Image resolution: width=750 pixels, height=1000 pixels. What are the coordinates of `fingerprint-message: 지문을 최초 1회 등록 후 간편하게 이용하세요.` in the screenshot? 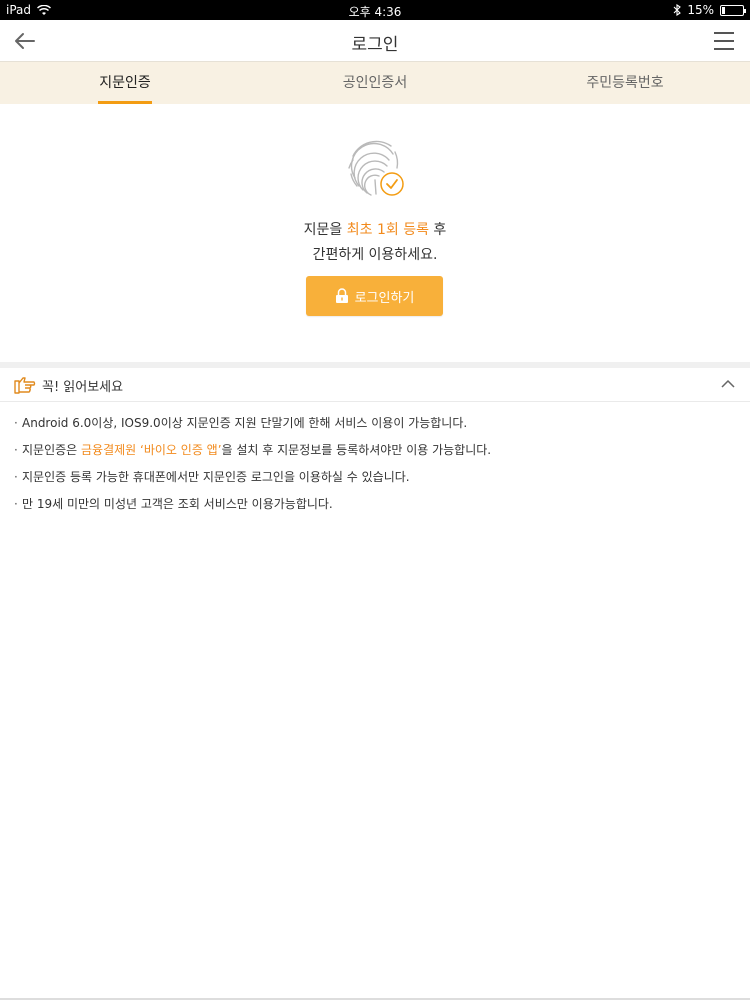 It's located at (375, 243).